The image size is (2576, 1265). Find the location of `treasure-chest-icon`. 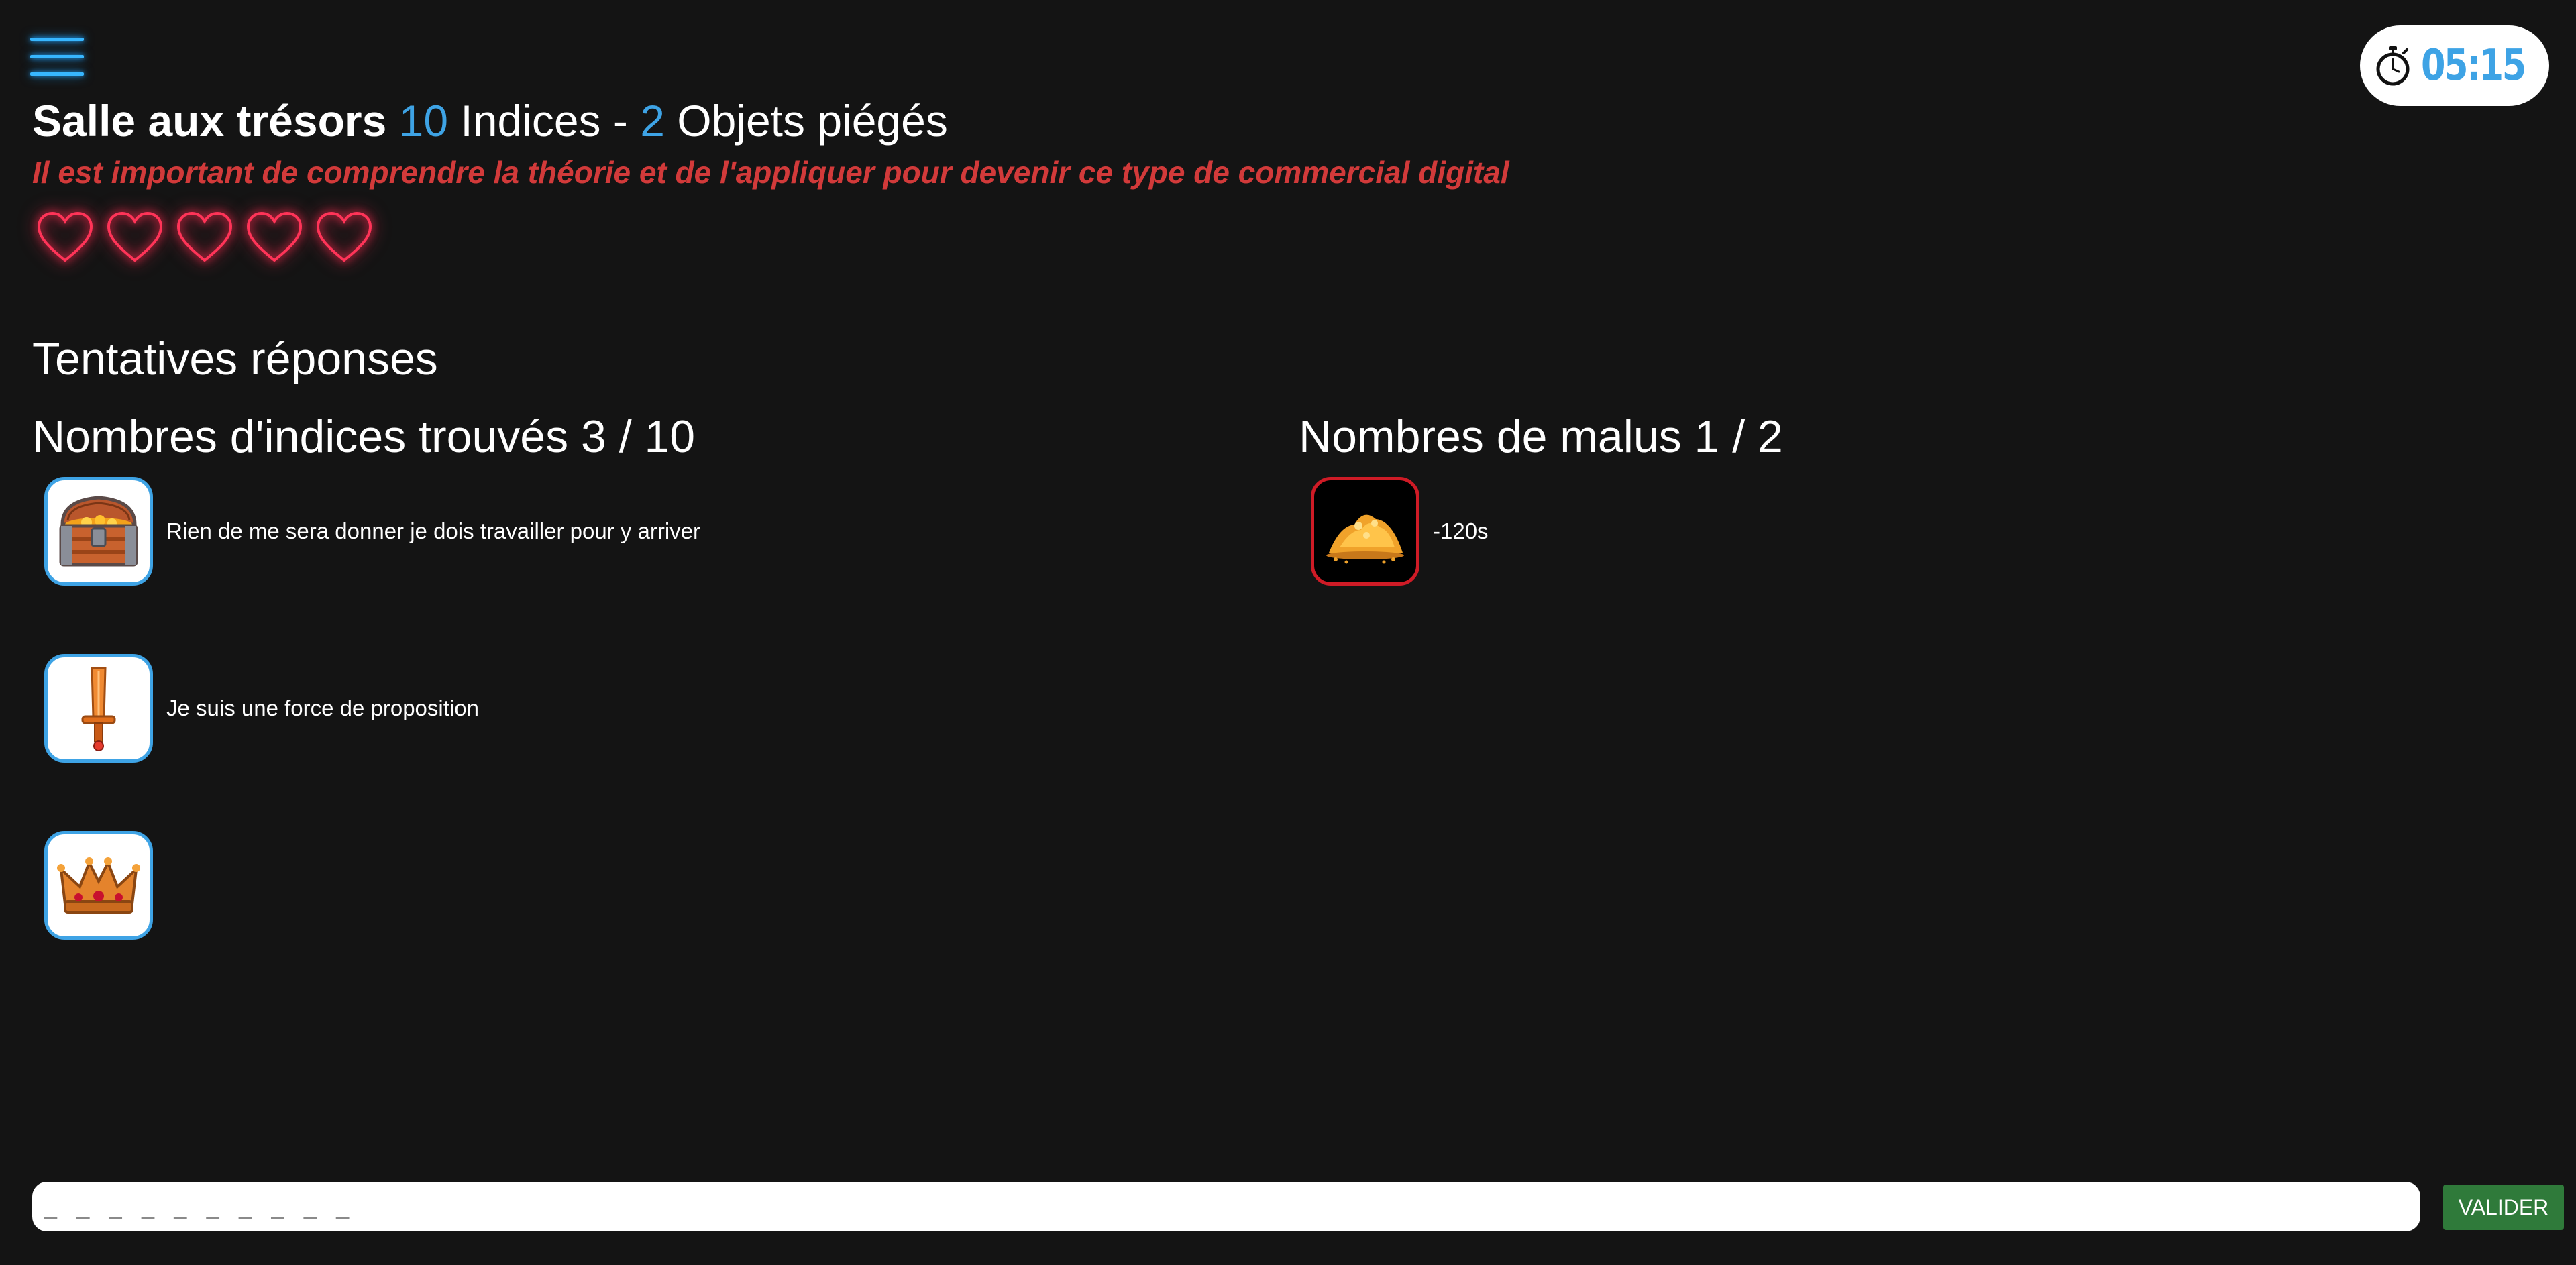

treasure-chest-icon is located at coordinates (98, 532).